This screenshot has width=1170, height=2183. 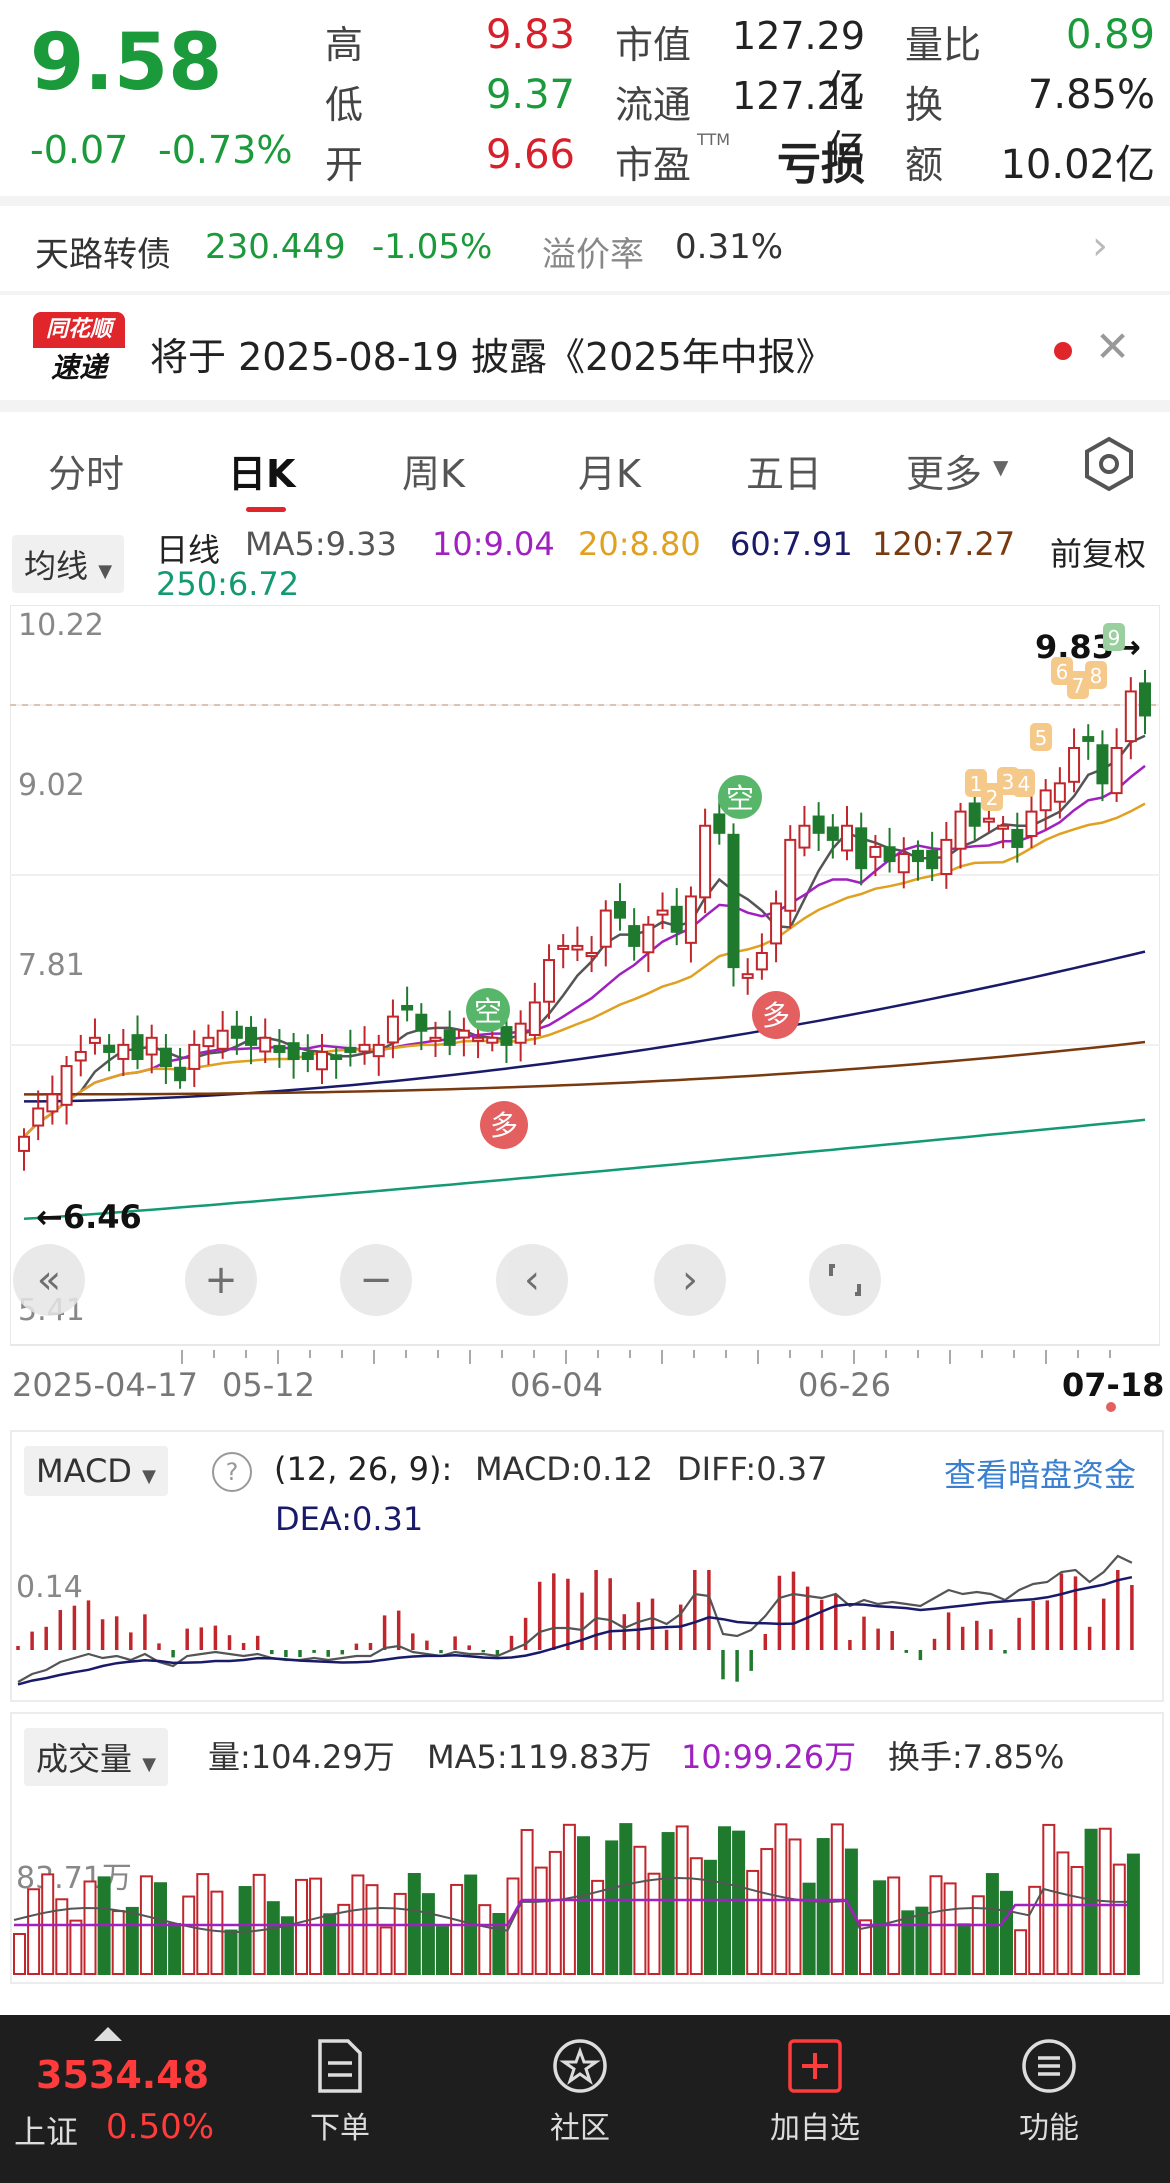 What do you see at coordinates (232, 1472) in the screenshot?
I see `help-icon: ?` at bounding box center [232, 1472].